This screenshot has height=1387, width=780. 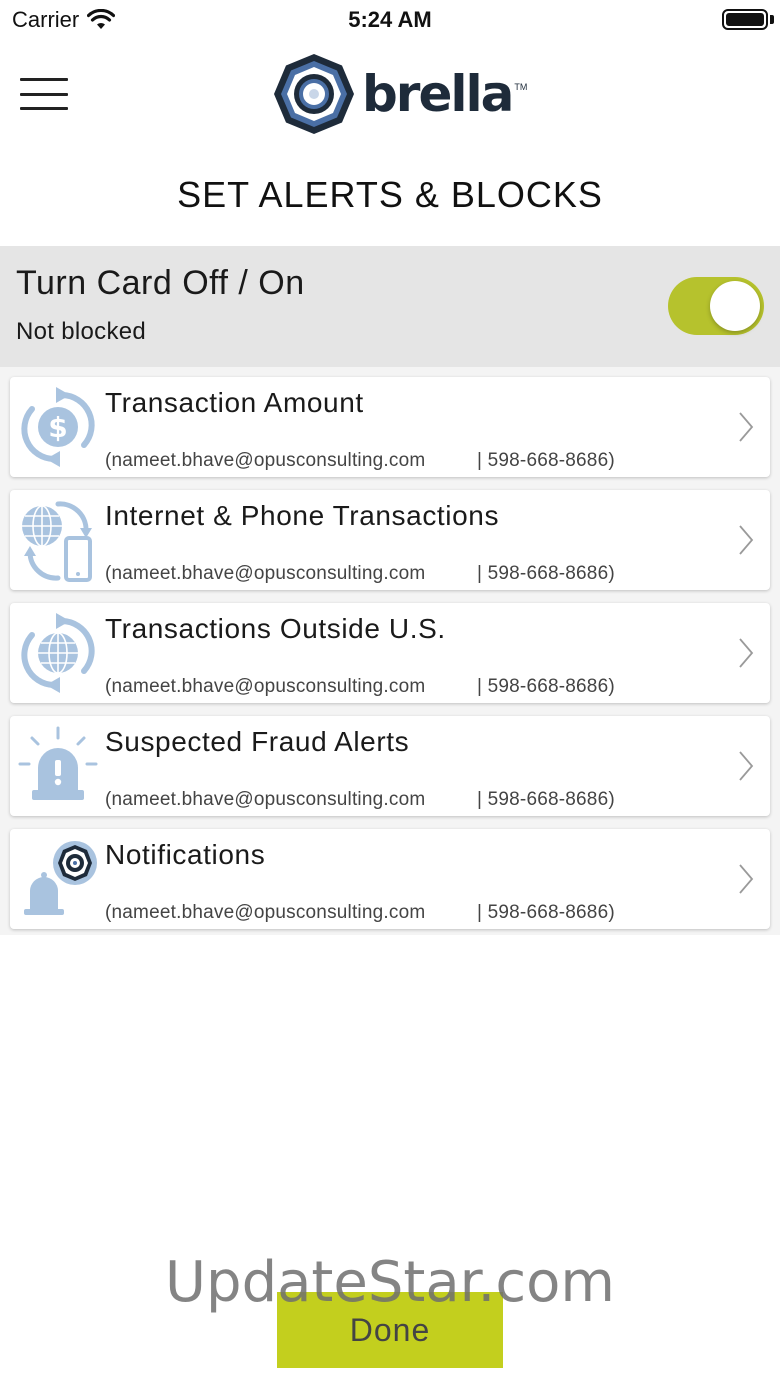 I want to click on alert-title: Internet & Phone Transactions, so click(x=302, y=515).